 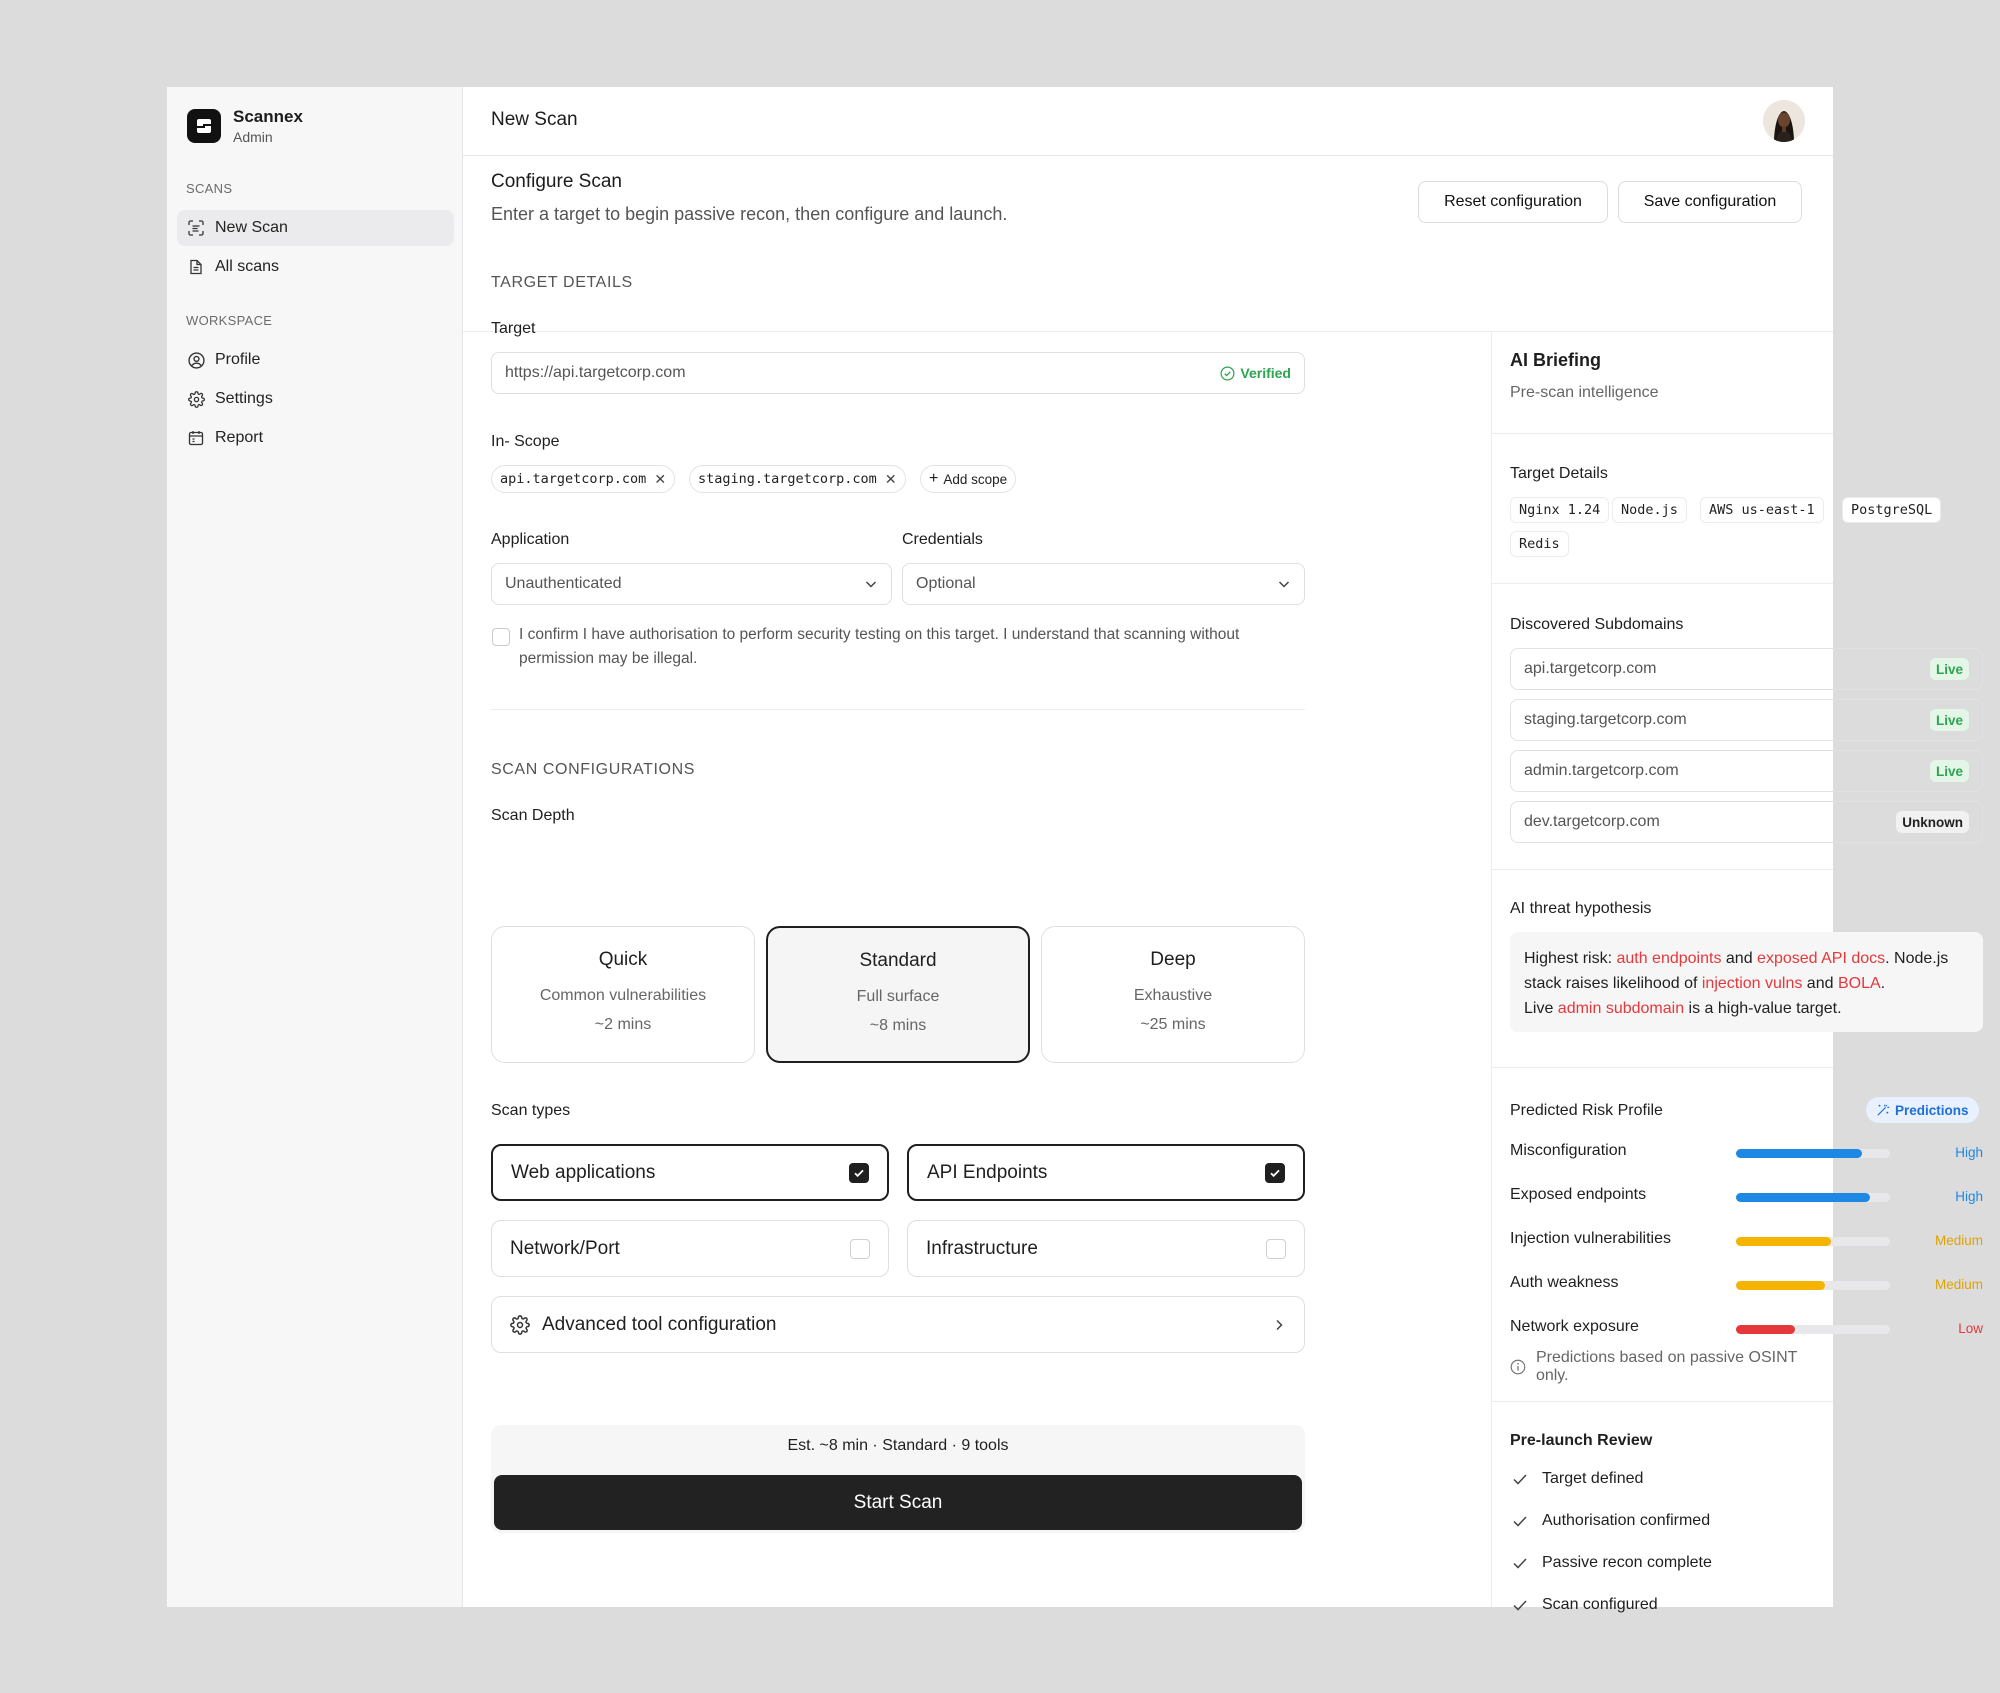 What do you see at coordinates (196, 267) in the screenshot?
I see `document-icon` at bounding box center [196, 267].